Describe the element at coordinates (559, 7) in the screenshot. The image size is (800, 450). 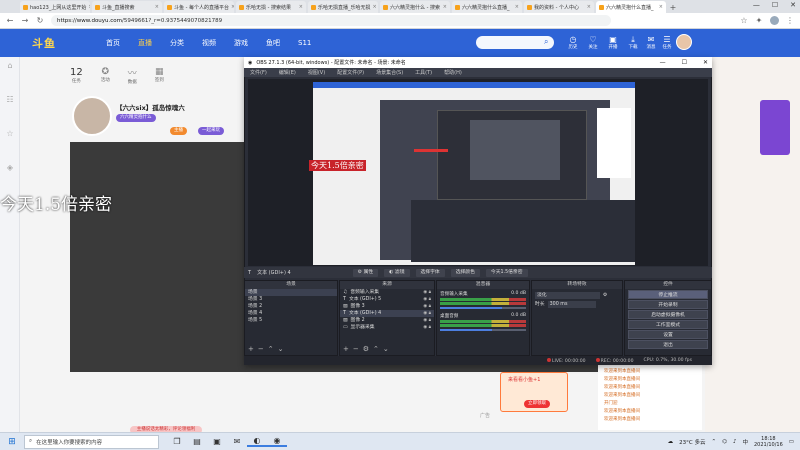
I see `browser-tab: 我的资料 - 个人中心 ×` at that location.